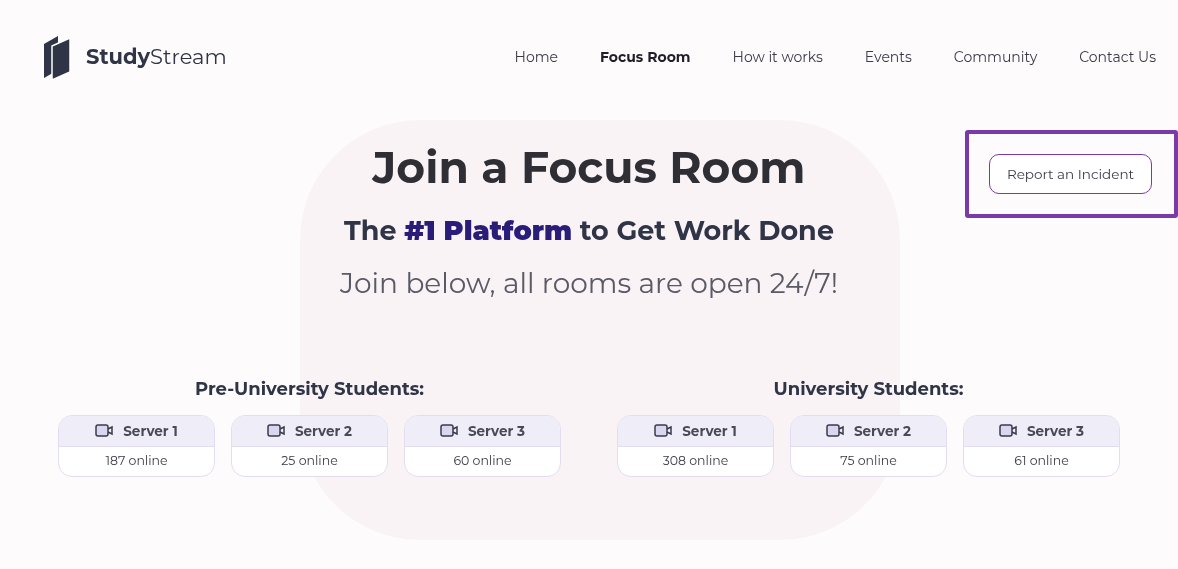 This screenshot has height=569, width=1178. I want to click on online-count: 308 online, so click(695, 460).